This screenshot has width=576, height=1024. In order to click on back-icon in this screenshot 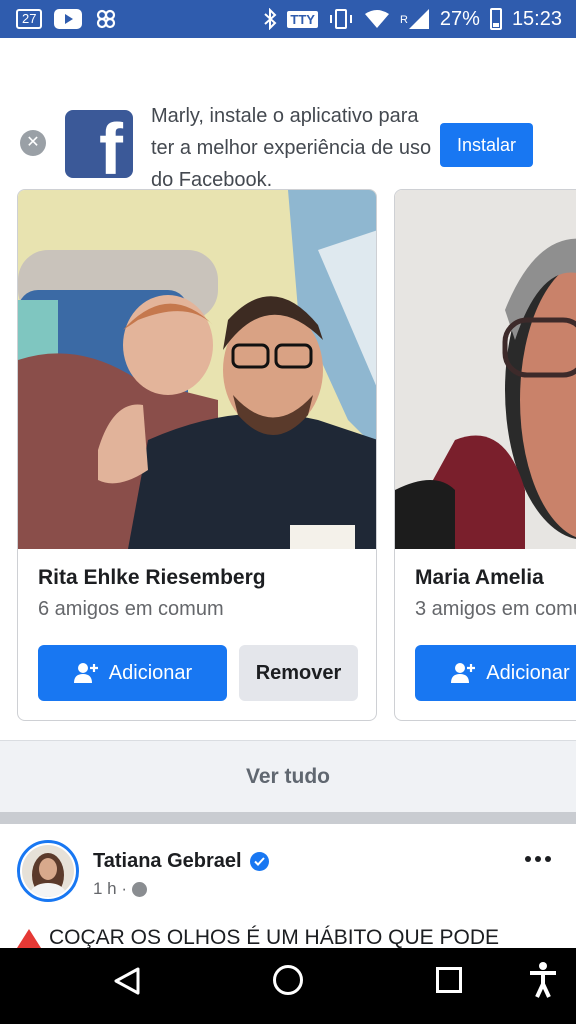, I will do `click(127, 981)`.